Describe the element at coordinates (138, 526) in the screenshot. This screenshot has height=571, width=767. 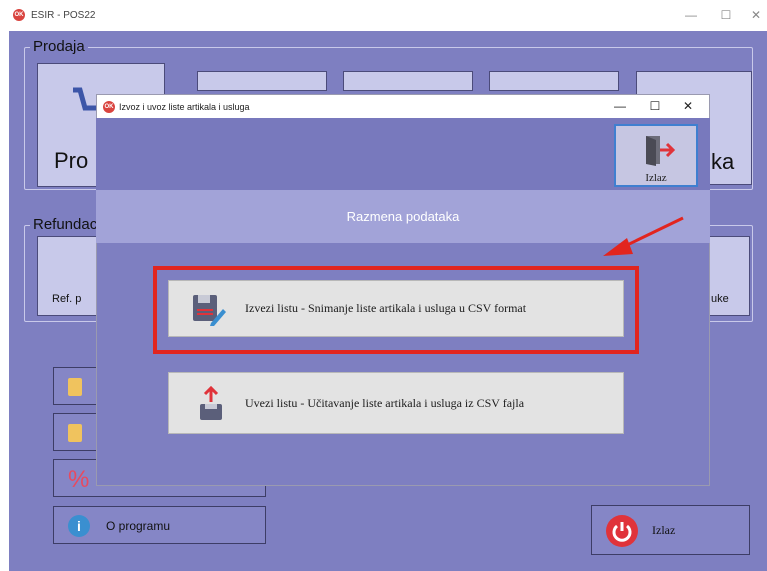
I see `about-button-label: O programu` at that location.